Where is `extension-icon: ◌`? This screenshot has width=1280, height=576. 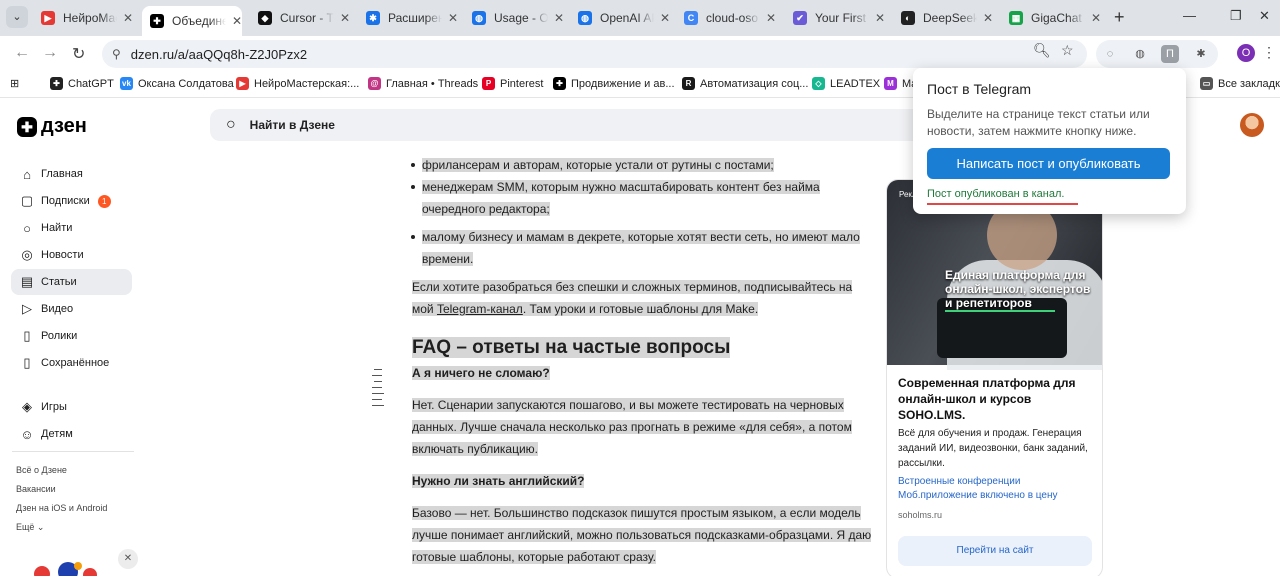
extension-icon: ◌ is located at coordinates (1110, 54).